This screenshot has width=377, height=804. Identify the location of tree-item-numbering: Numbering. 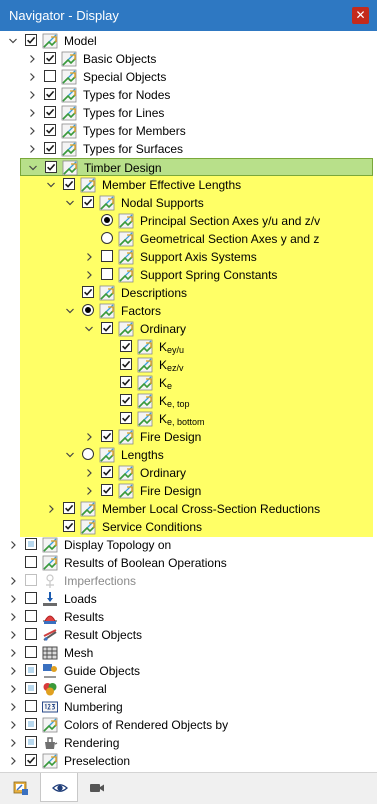
(188, 707).